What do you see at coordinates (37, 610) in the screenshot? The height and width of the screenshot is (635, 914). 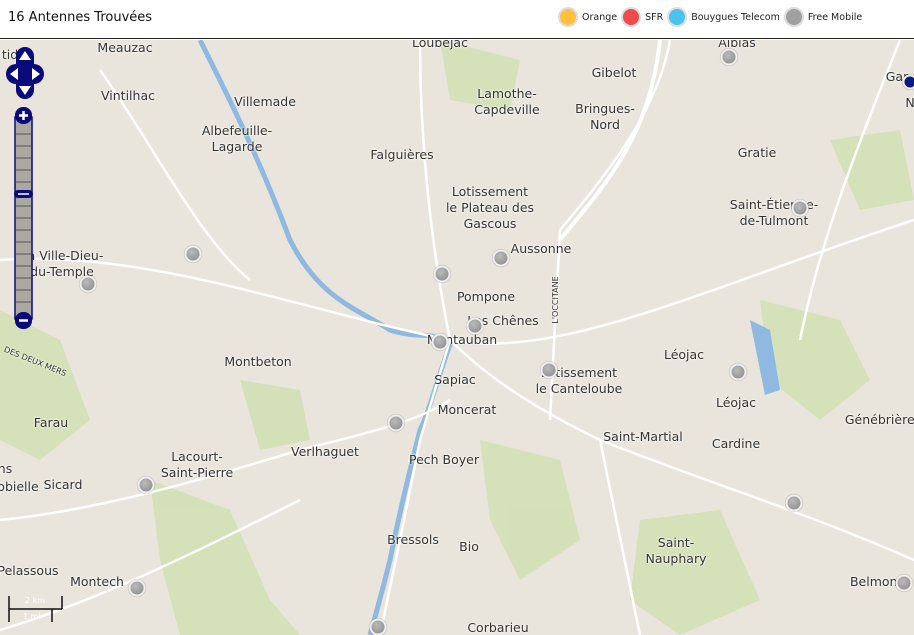 I see `scale-bar: 2 km 1 mi` at bounding box center [37, 610].